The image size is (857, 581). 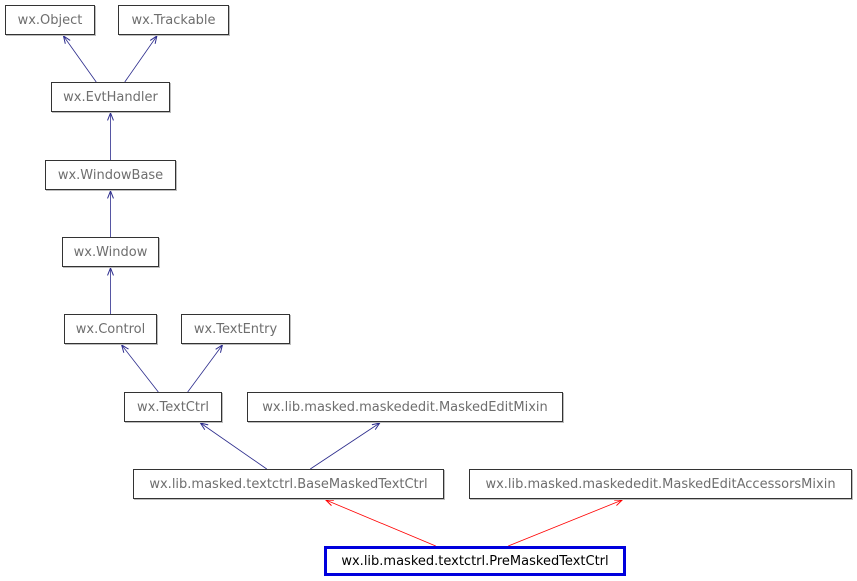 I want to click on edge-evthandler-to-object, so click(x=79, y=58).